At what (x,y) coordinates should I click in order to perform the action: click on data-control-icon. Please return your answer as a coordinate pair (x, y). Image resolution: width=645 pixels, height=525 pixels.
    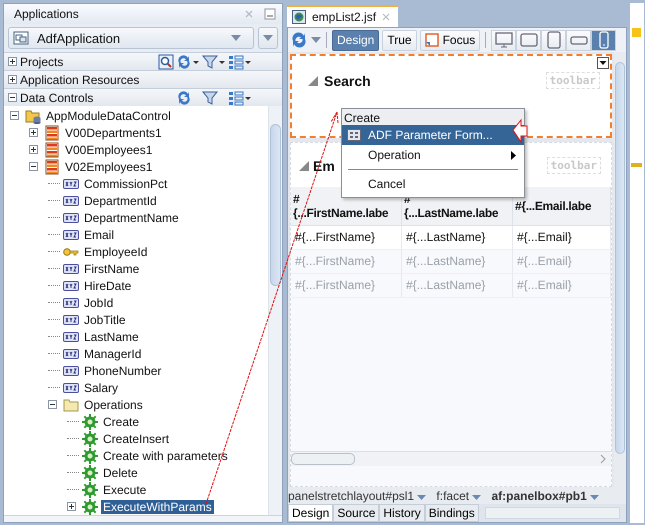
    Looking at the image, I should click on (33, 116).